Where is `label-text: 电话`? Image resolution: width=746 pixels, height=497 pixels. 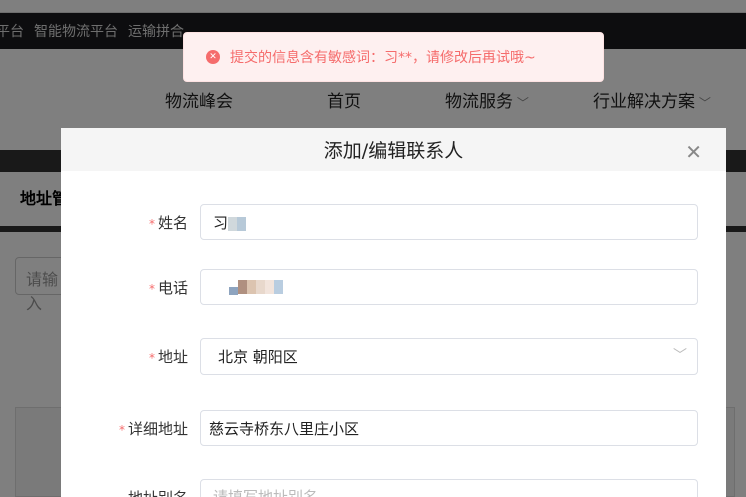 label-text: 电话 is located at coordinates (172, 288).